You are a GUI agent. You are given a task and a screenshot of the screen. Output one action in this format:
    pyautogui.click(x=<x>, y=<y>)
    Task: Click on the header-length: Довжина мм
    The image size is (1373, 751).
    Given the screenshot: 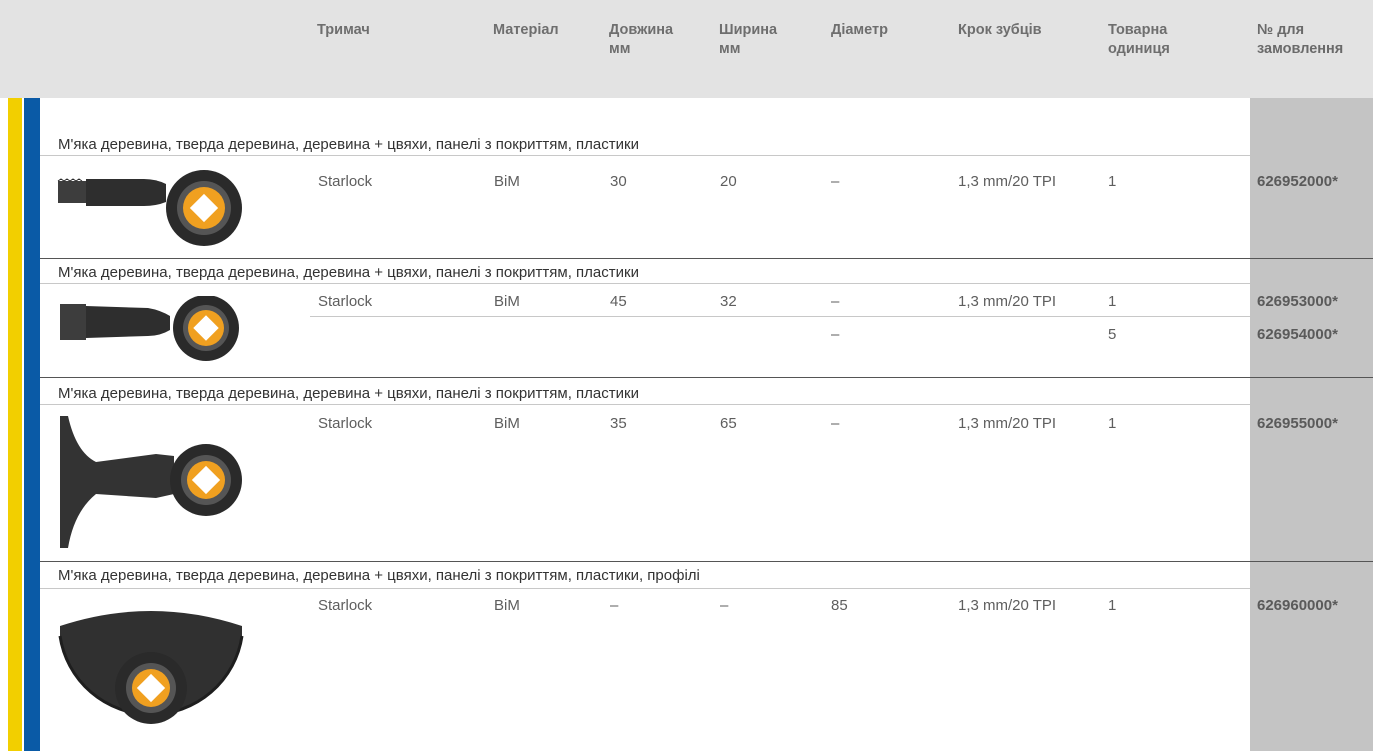 What is the action you would take?
    pyautogui.click(x=641, y=40)
    